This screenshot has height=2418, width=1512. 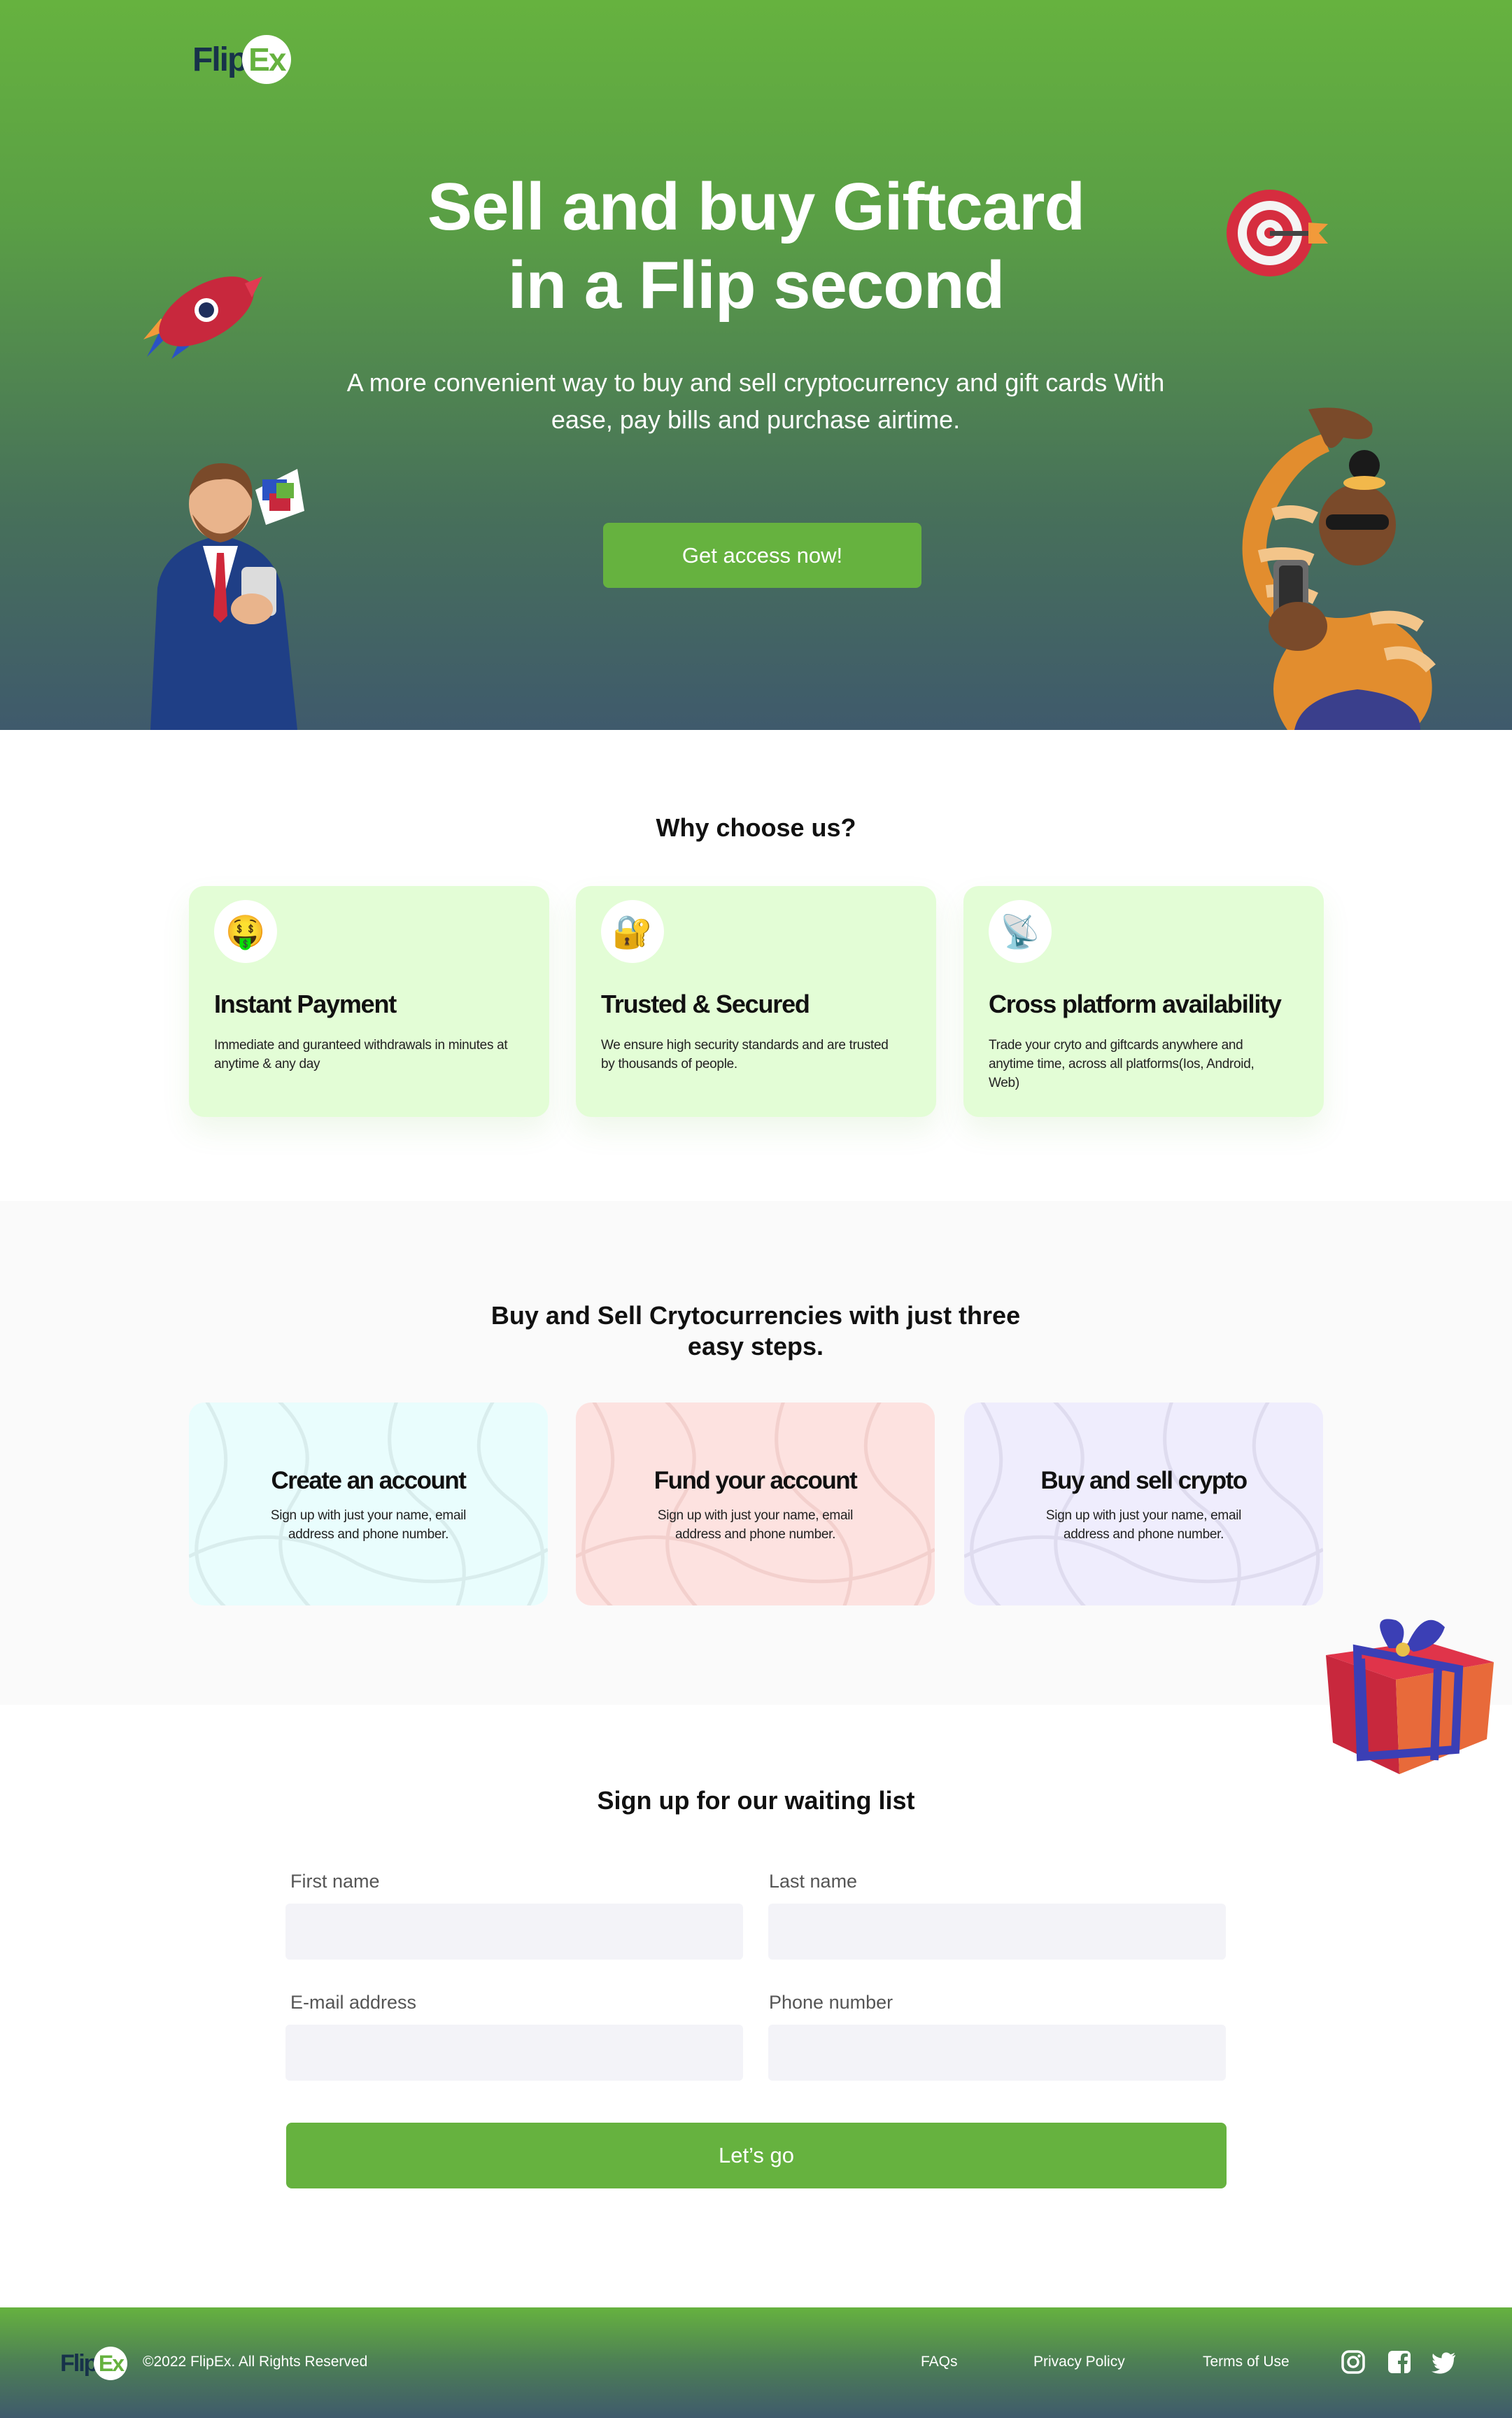 I want to click on twitter-icon, so click(x=1444, y=2362).